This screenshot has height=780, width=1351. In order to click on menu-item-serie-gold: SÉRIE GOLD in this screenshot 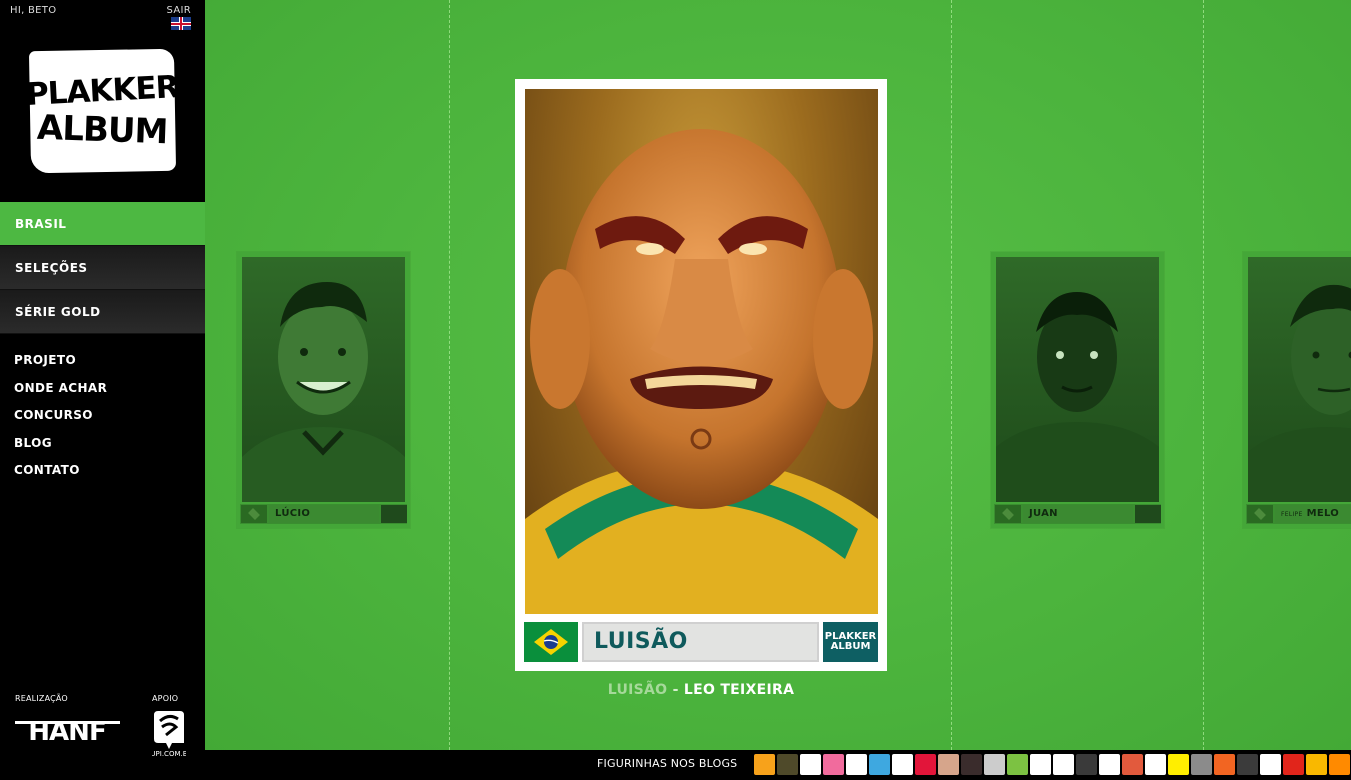, I will do `click(102, 312)`.